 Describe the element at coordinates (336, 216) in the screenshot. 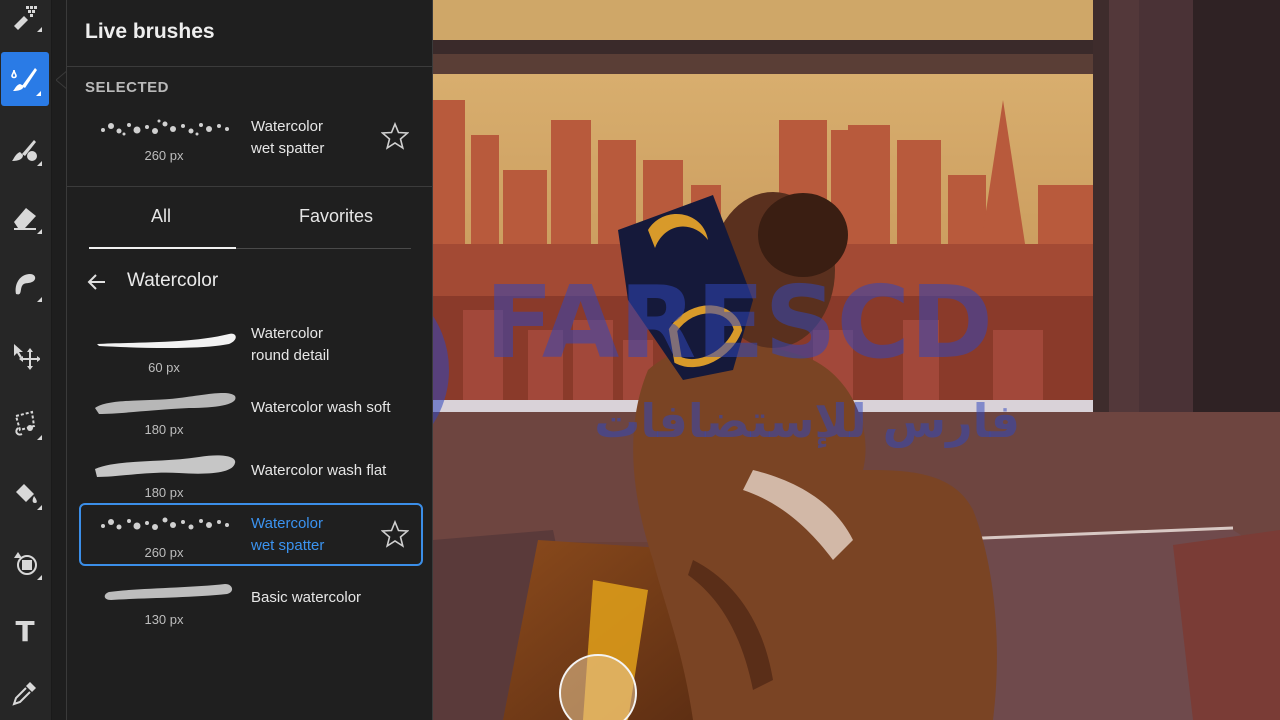

I see `tab-favorites: Favorites` at that location.